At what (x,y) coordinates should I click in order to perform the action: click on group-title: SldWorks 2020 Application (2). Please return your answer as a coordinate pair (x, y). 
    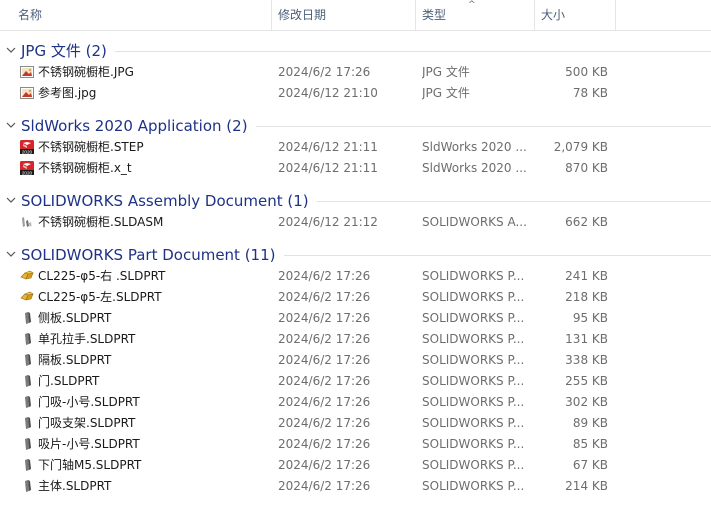
    Looking at the image, I should click on (134, 126).